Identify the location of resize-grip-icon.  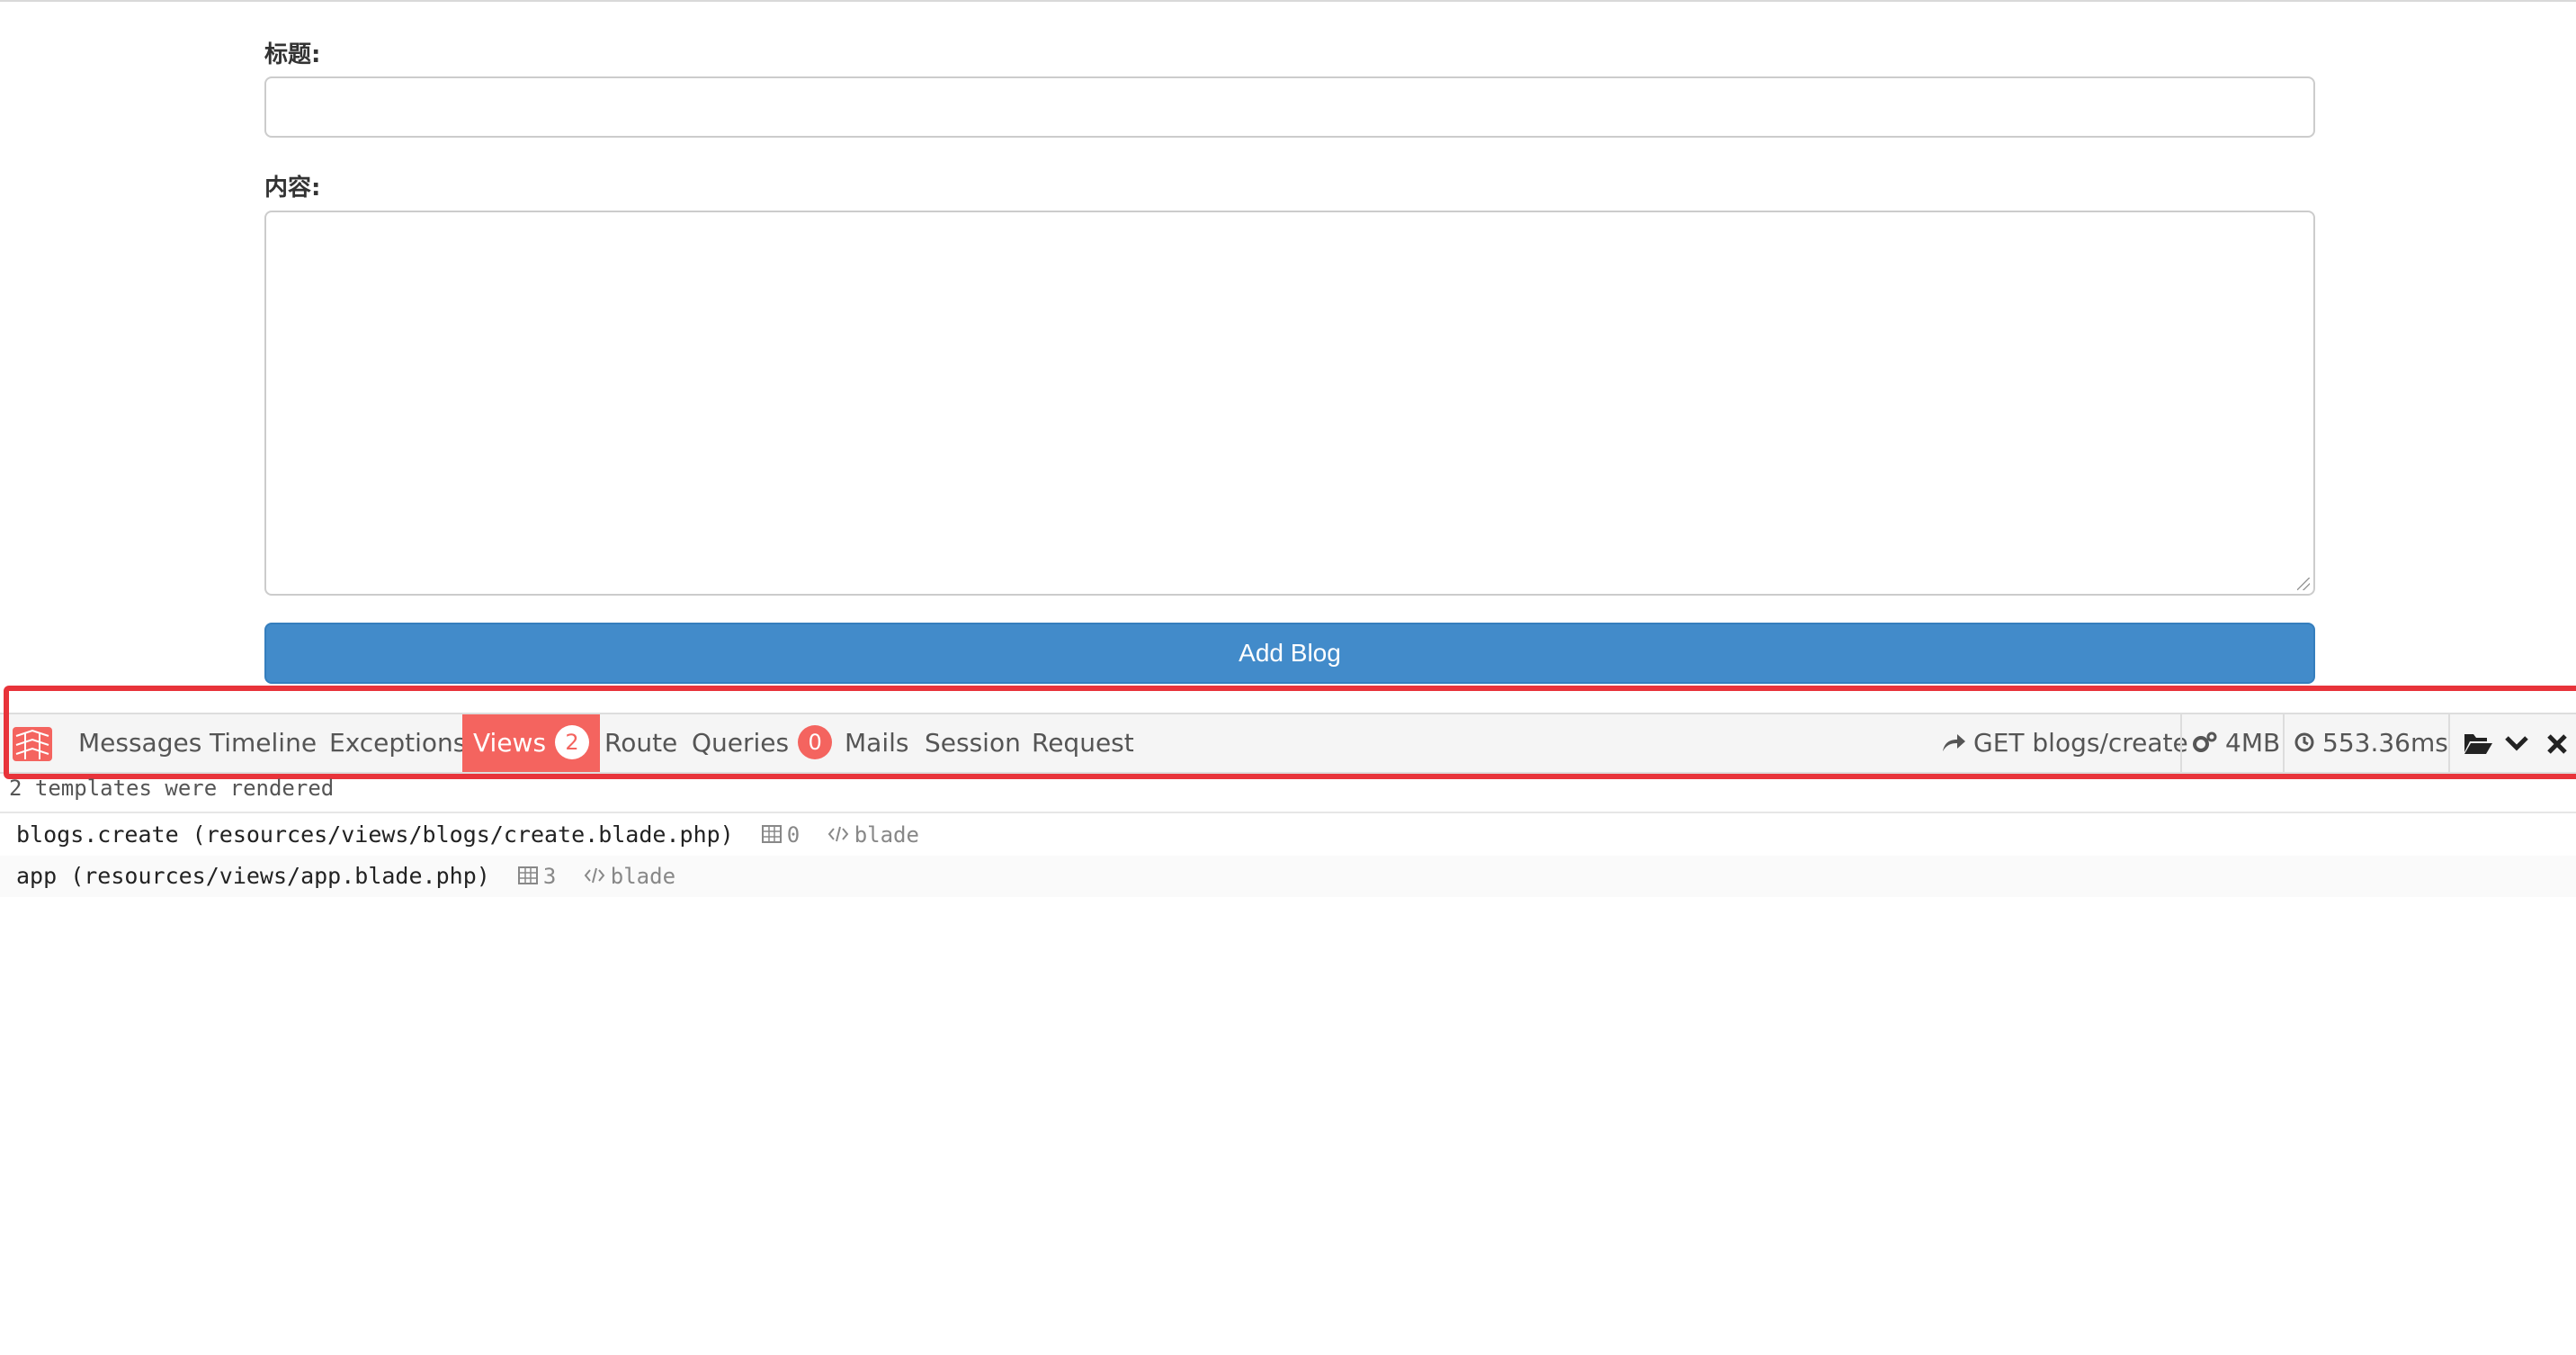
(2303, 584).